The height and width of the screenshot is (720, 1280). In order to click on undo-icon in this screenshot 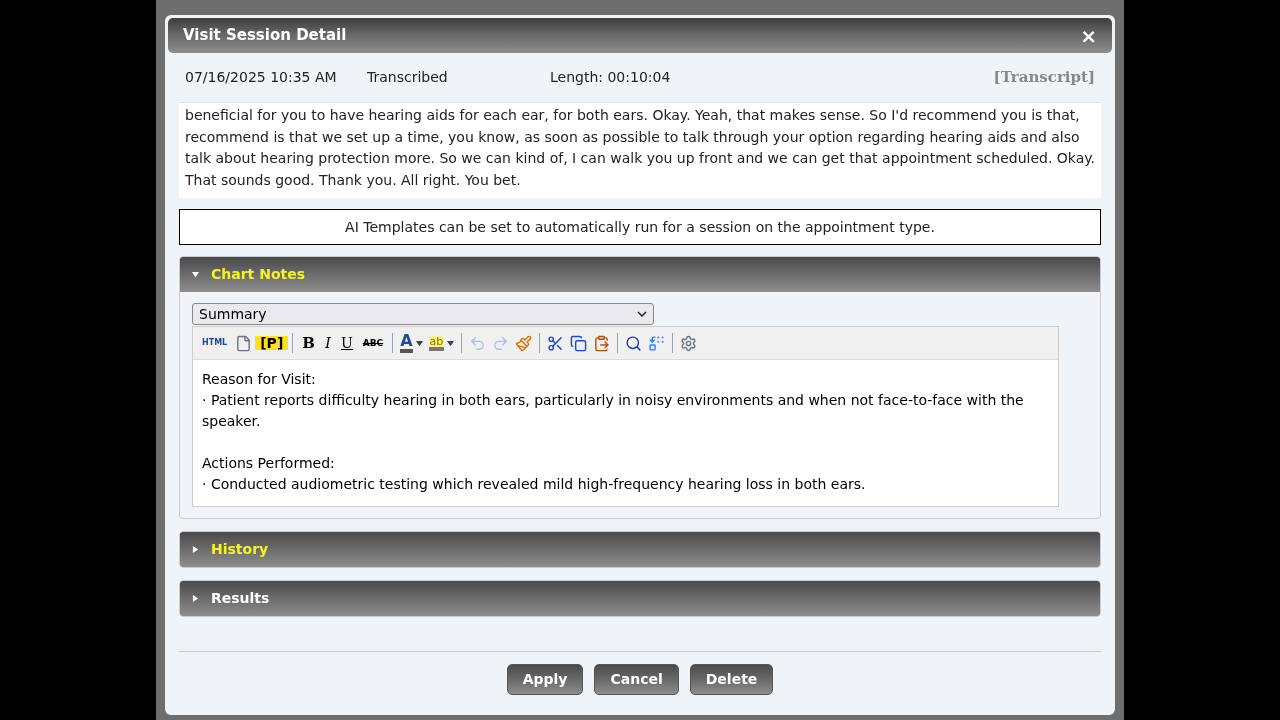, I will do `click(478, 343)`.